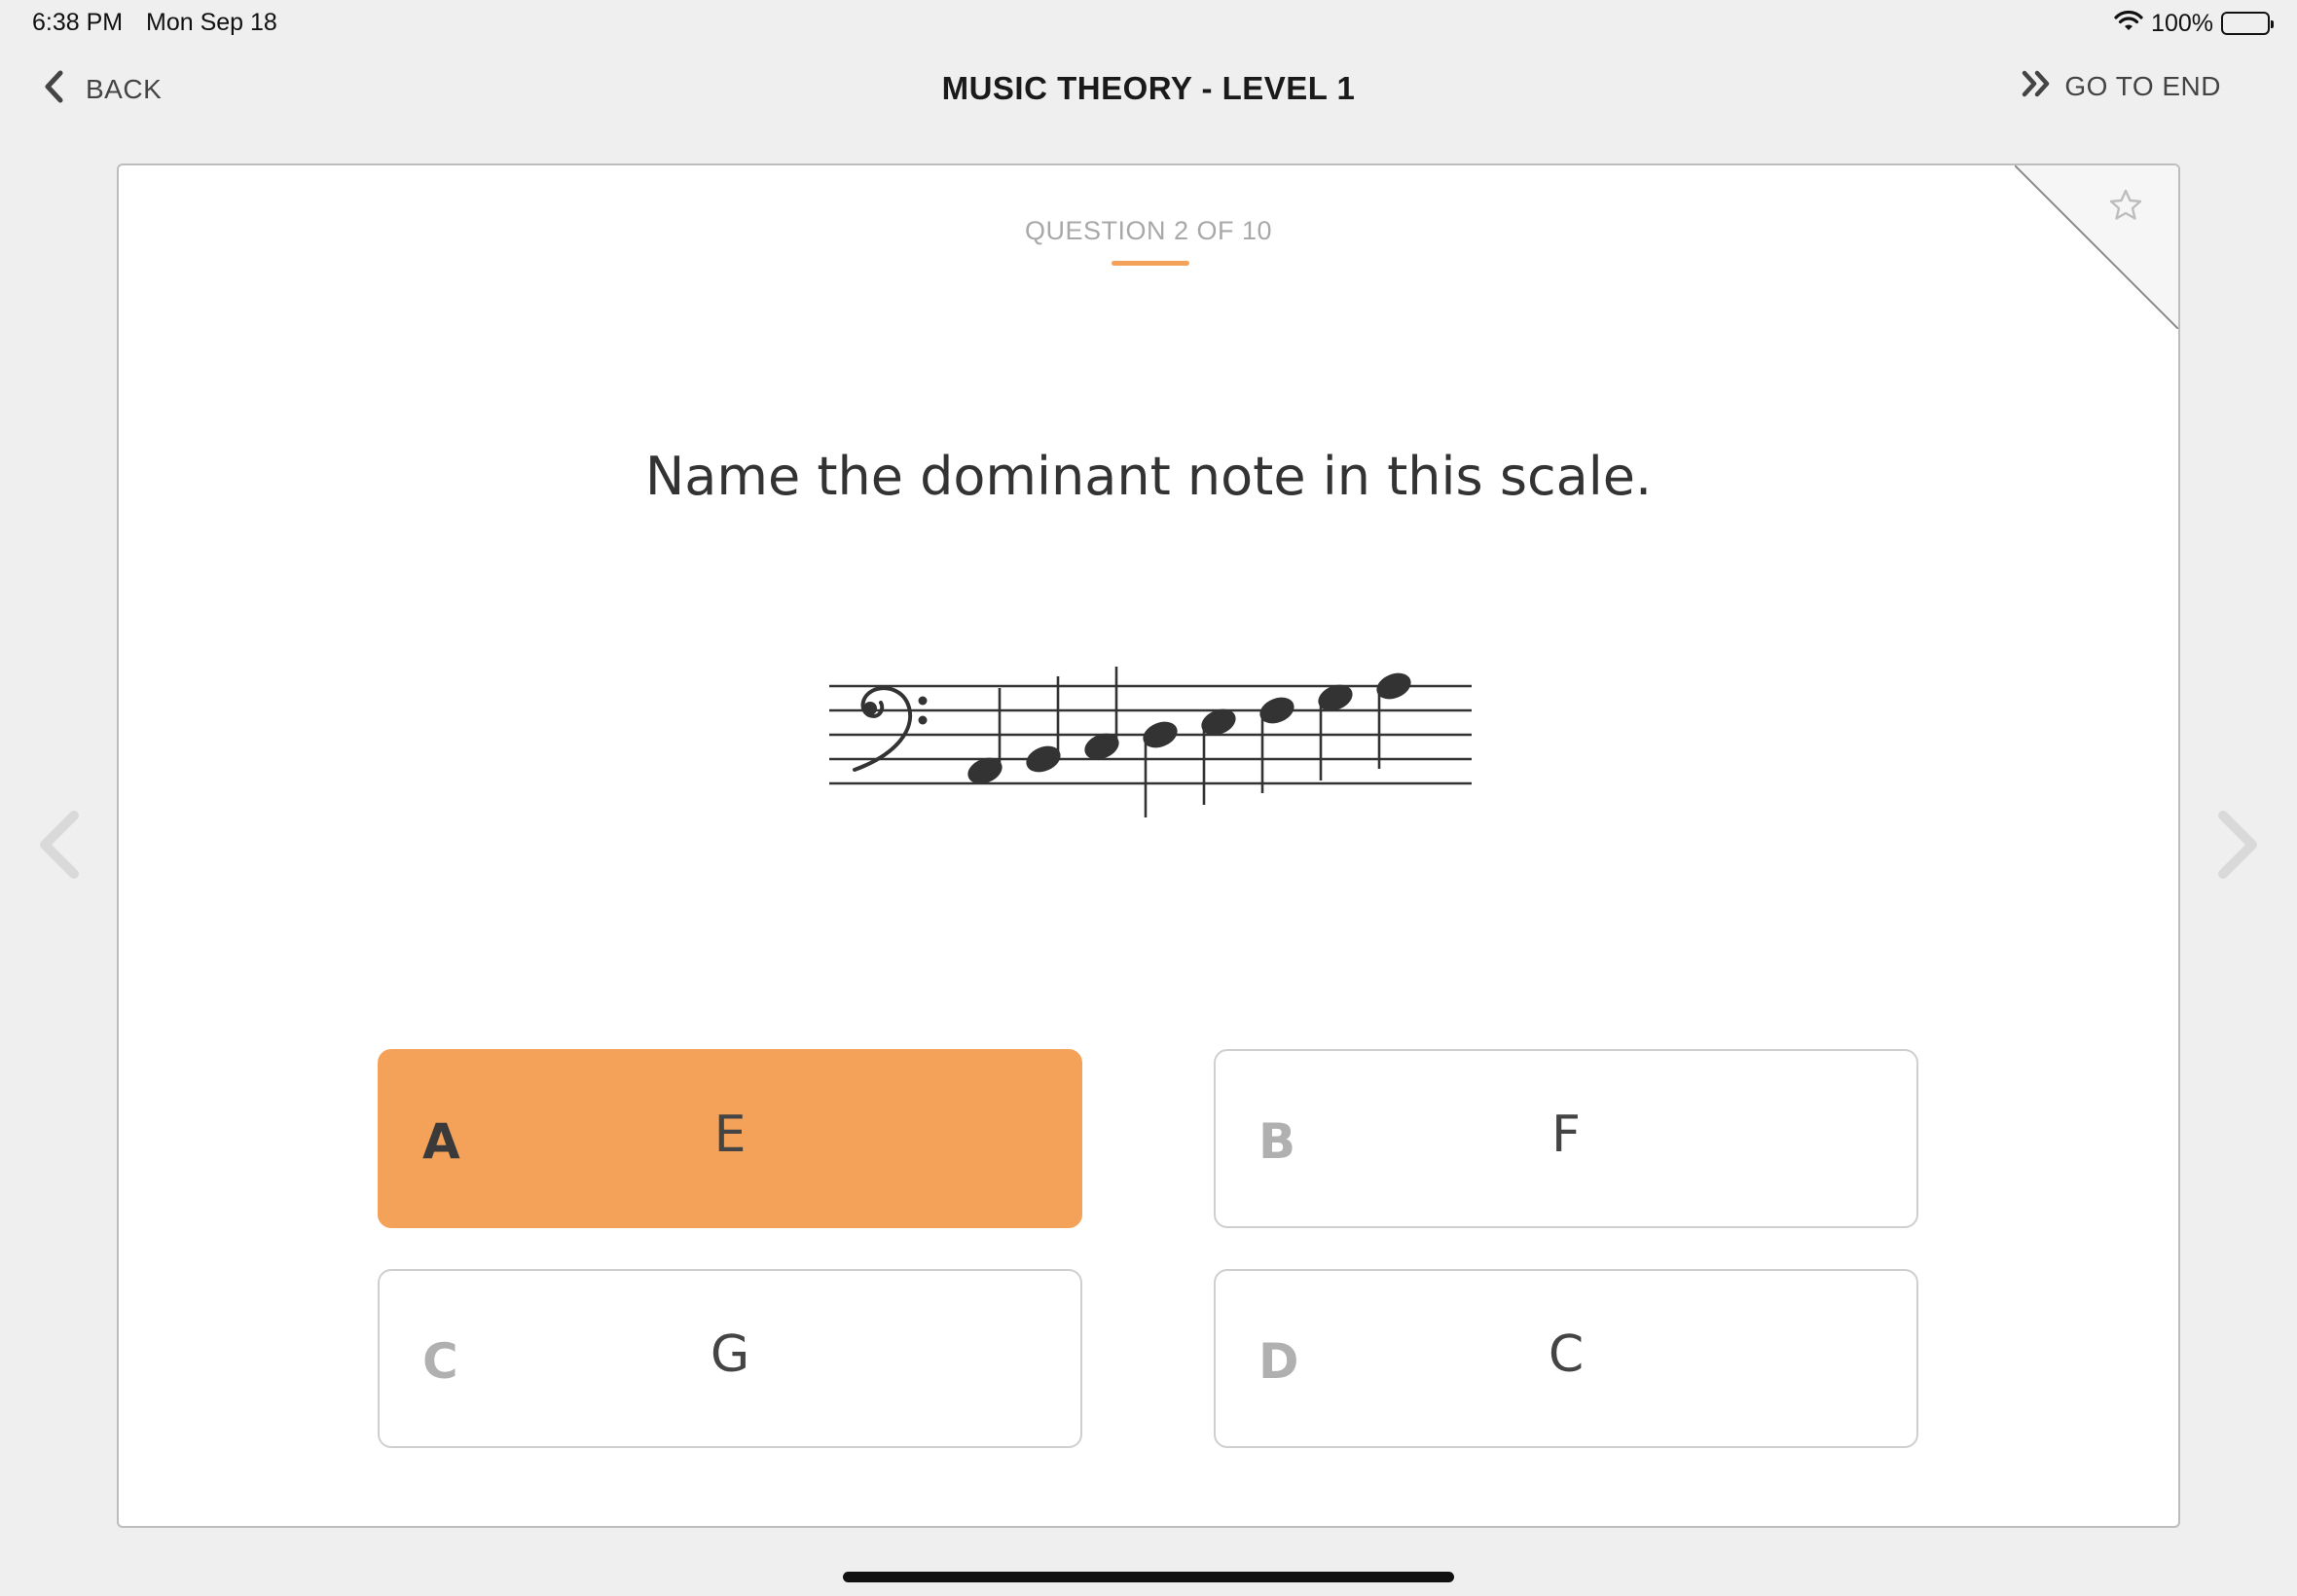  What do you see at coordinates (890, 729) in the screenshot?
I see `bass-clef-icon` at bounding box center [890, 729].